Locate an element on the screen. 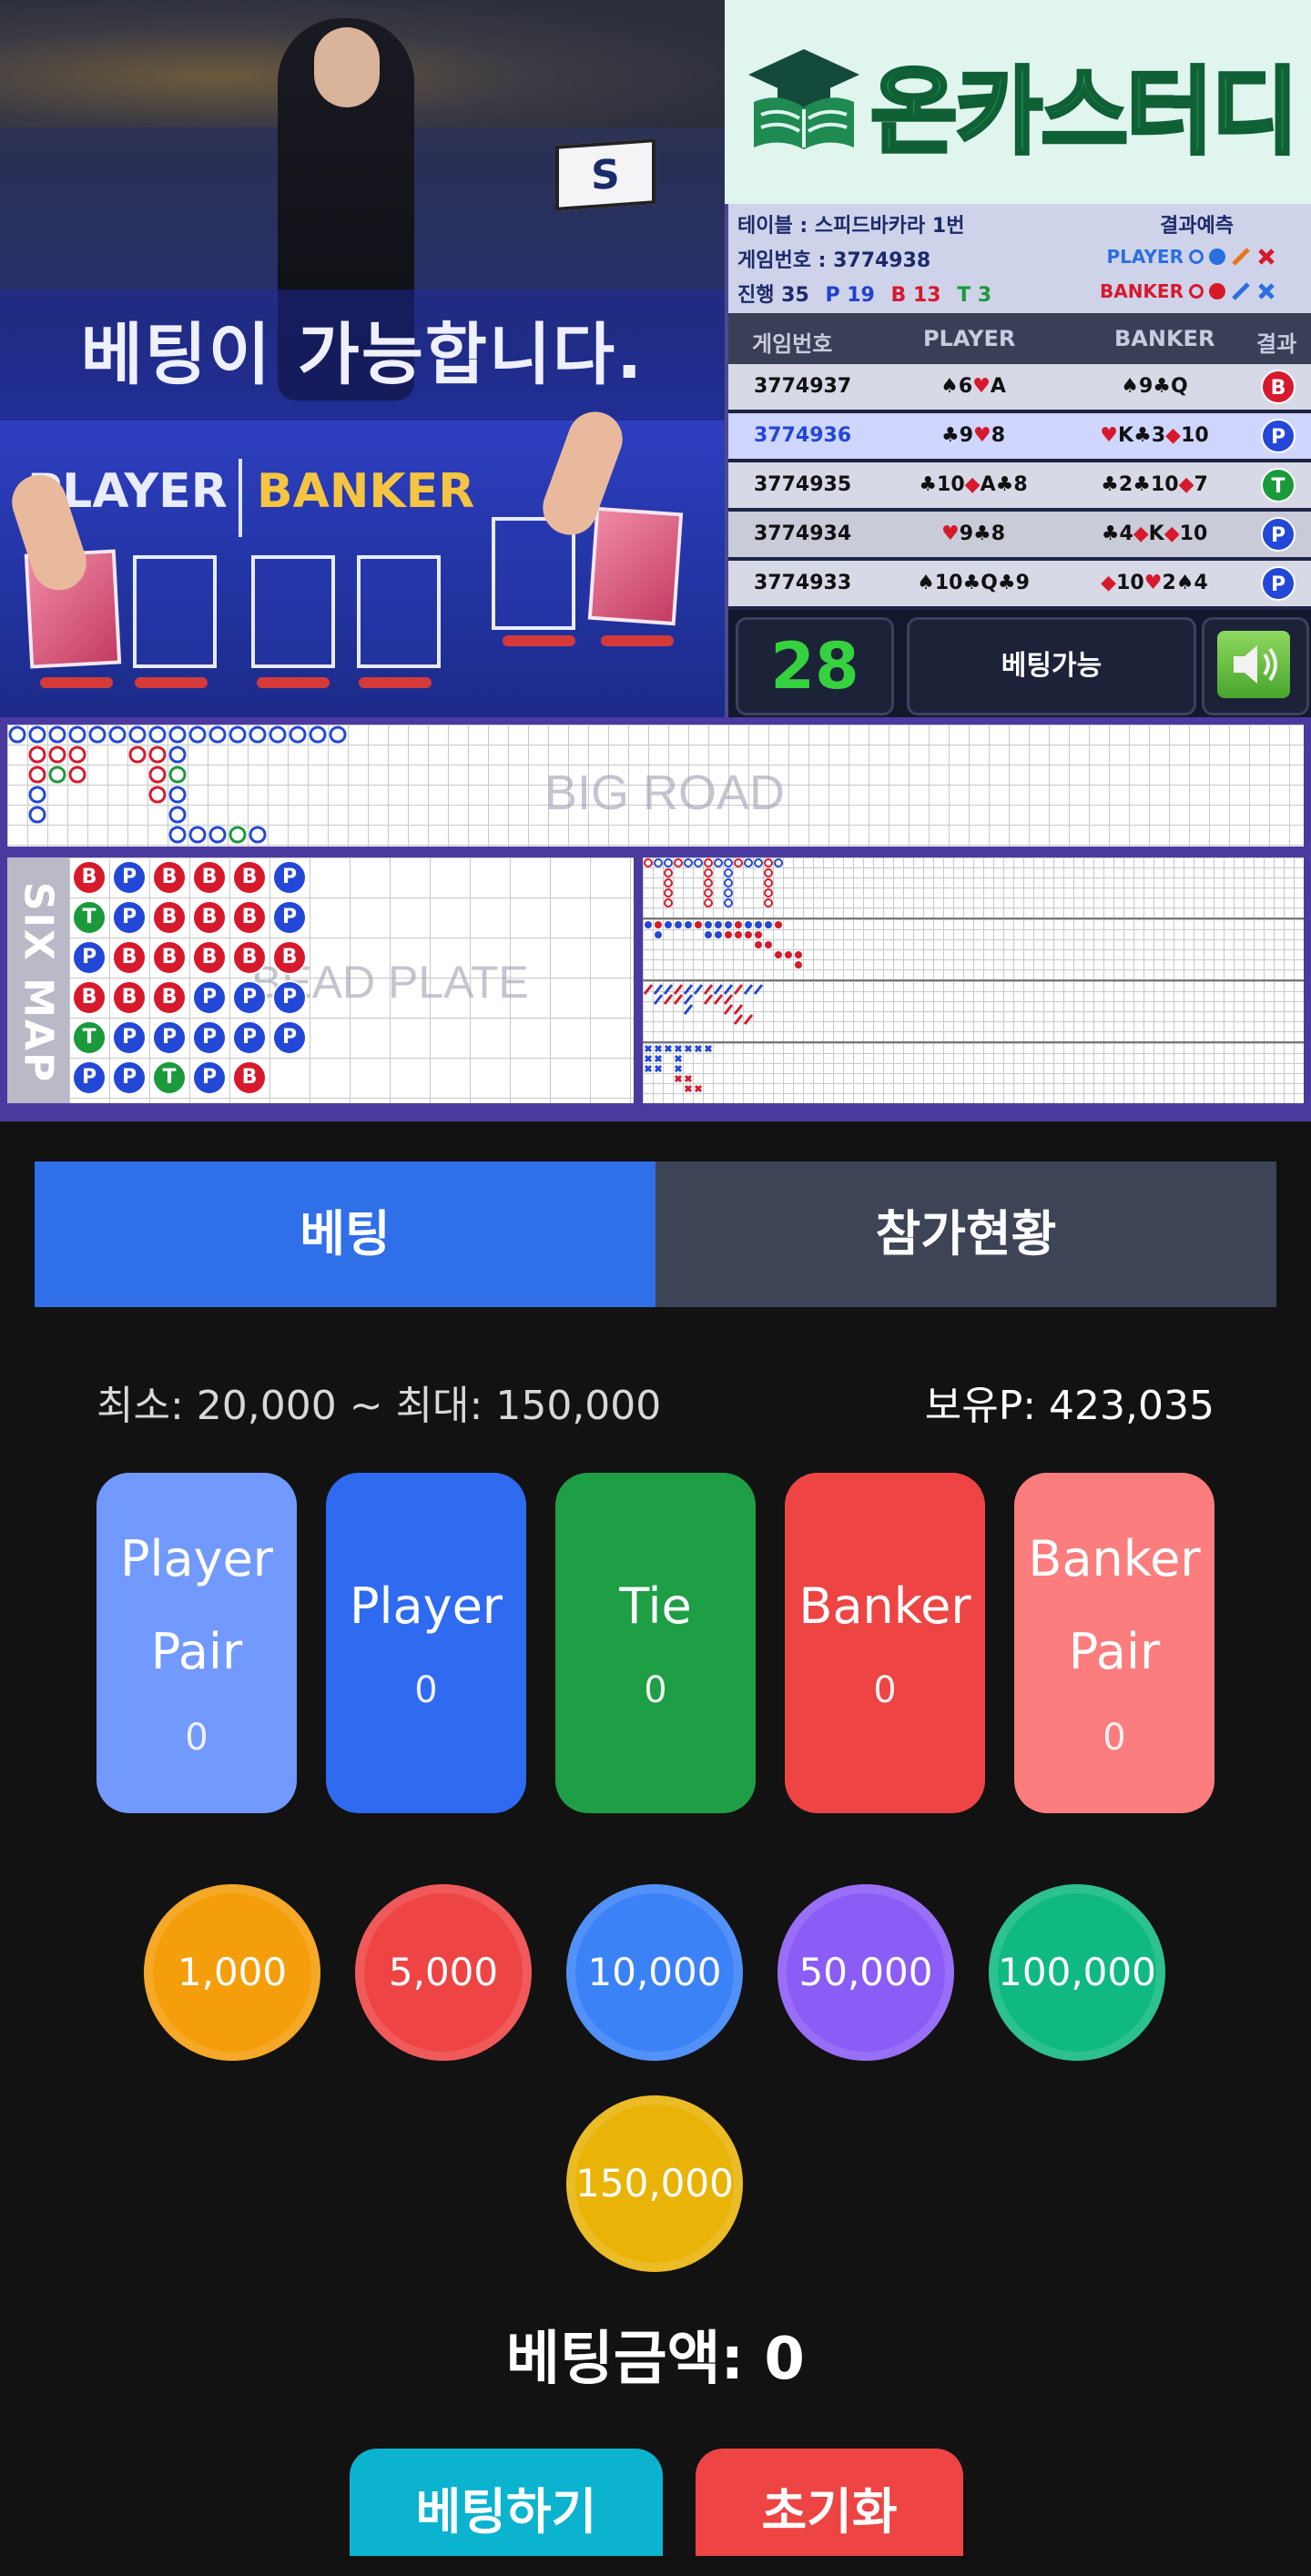  player-big-eye-icon is located at coordinates (1196, 256).